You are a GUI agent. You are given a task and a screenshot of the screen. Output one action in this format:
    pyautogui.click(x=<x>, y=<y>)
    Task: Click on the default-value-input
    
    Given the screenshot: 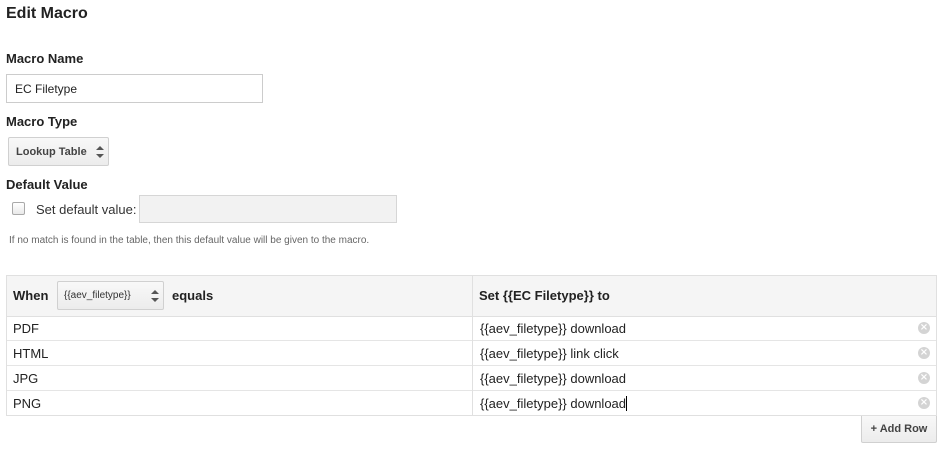 What is the action you would take?
    pyautogui.click(x=268, y=209)
    